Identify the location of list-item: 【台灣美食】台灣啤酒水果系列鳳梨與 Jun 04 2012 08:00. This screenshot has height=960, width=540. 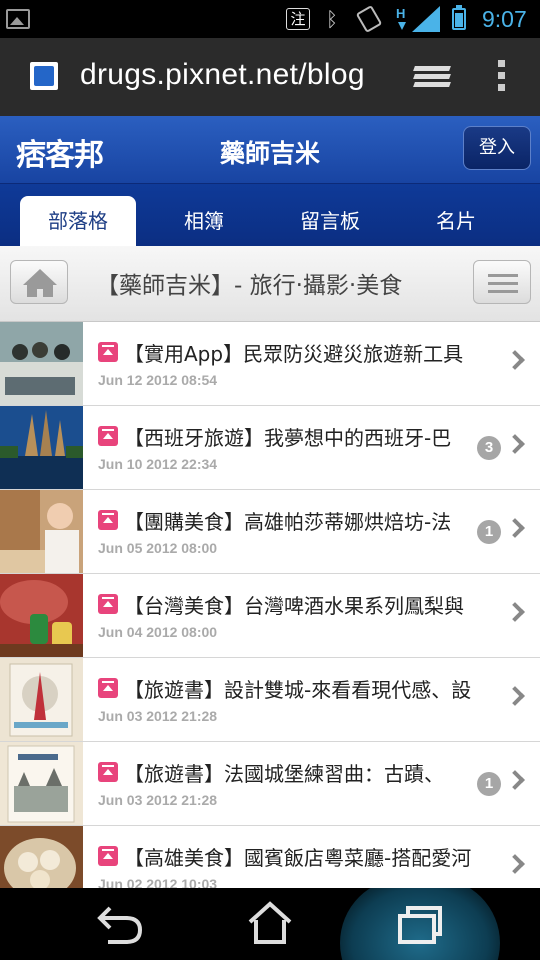
(270, 616).